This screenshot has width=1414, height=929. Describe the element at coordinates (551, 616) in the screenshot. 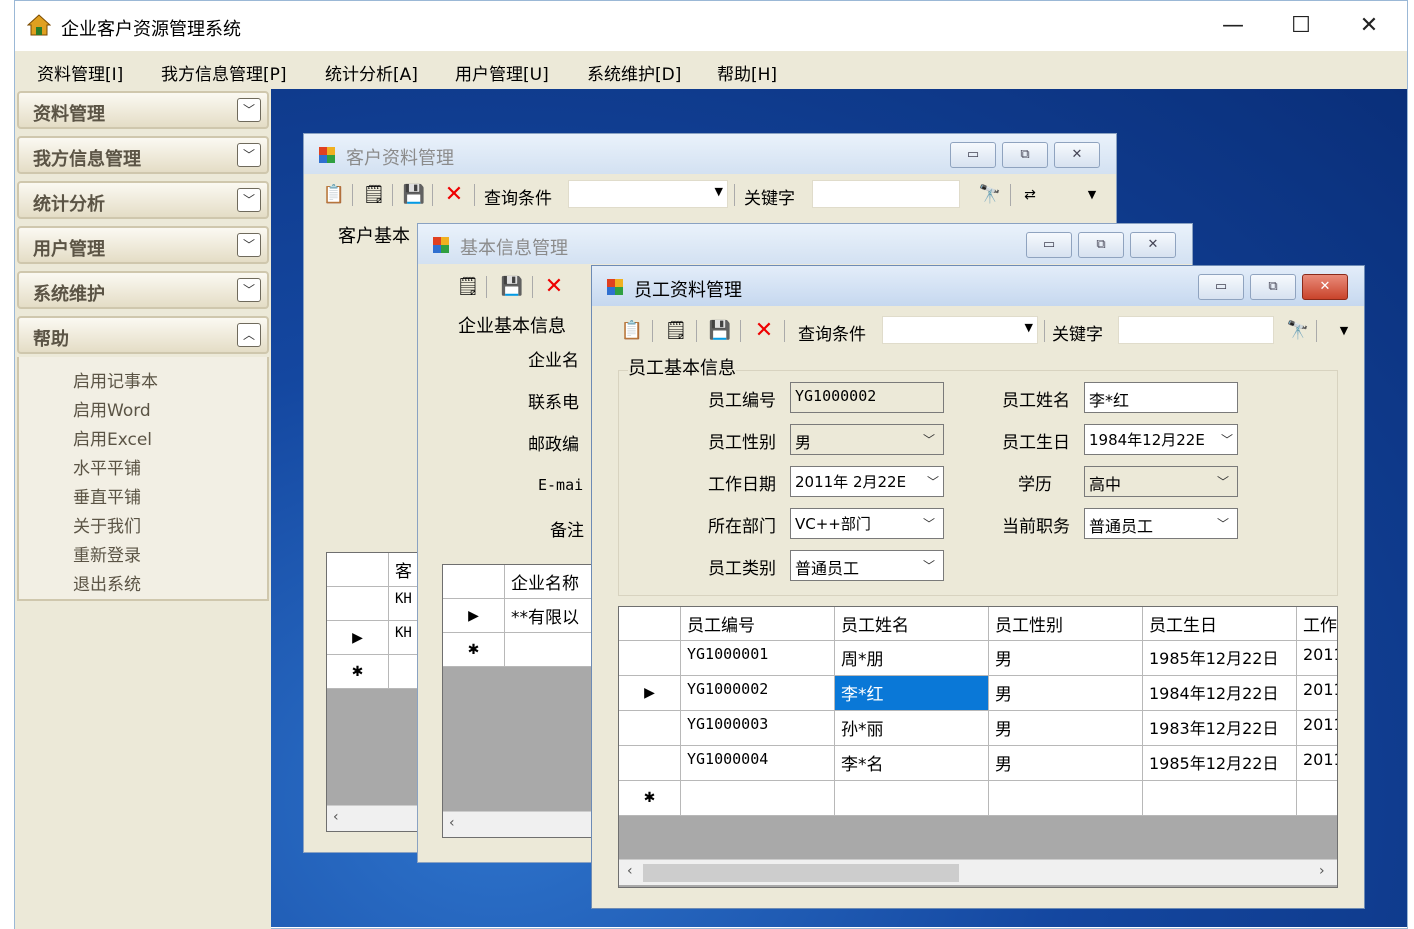

I see `grid-cell: **有限以` at that location.